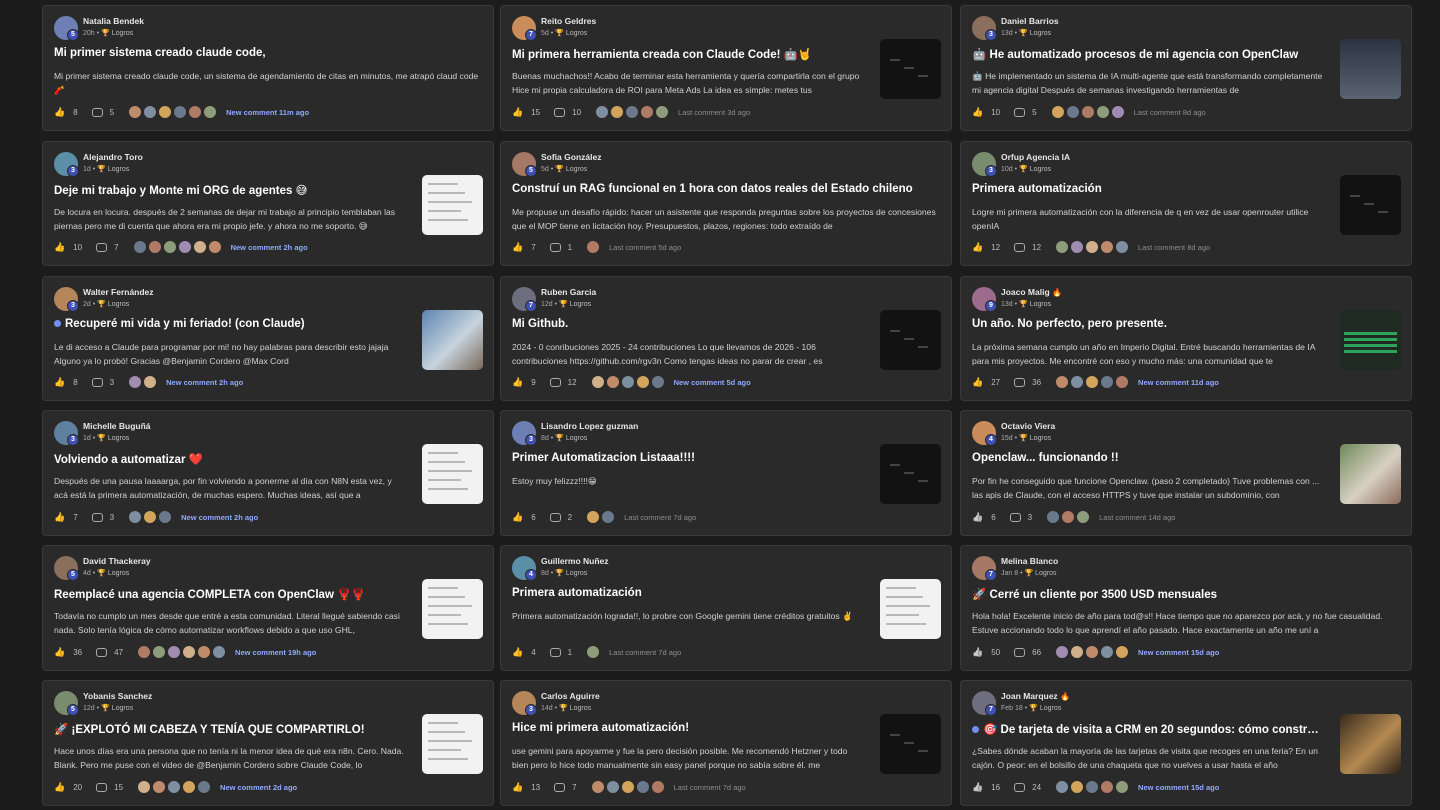 The image size is (1440, 810). Describe the element at coordinates (568, 292) in the screenshot. I see `author-name: Ruben Garcia` at that location.